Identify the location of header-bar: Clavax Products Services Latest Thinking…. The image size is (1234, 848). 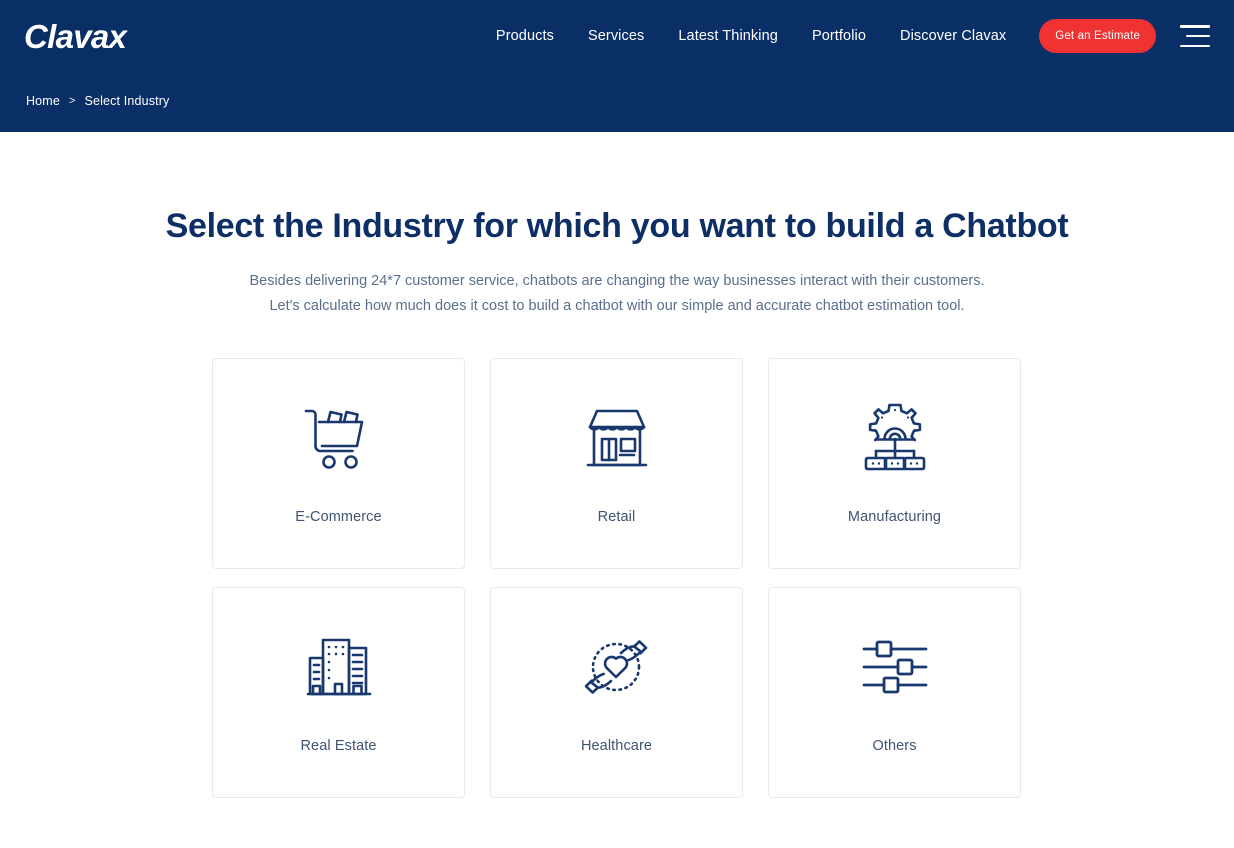
(617, 36).